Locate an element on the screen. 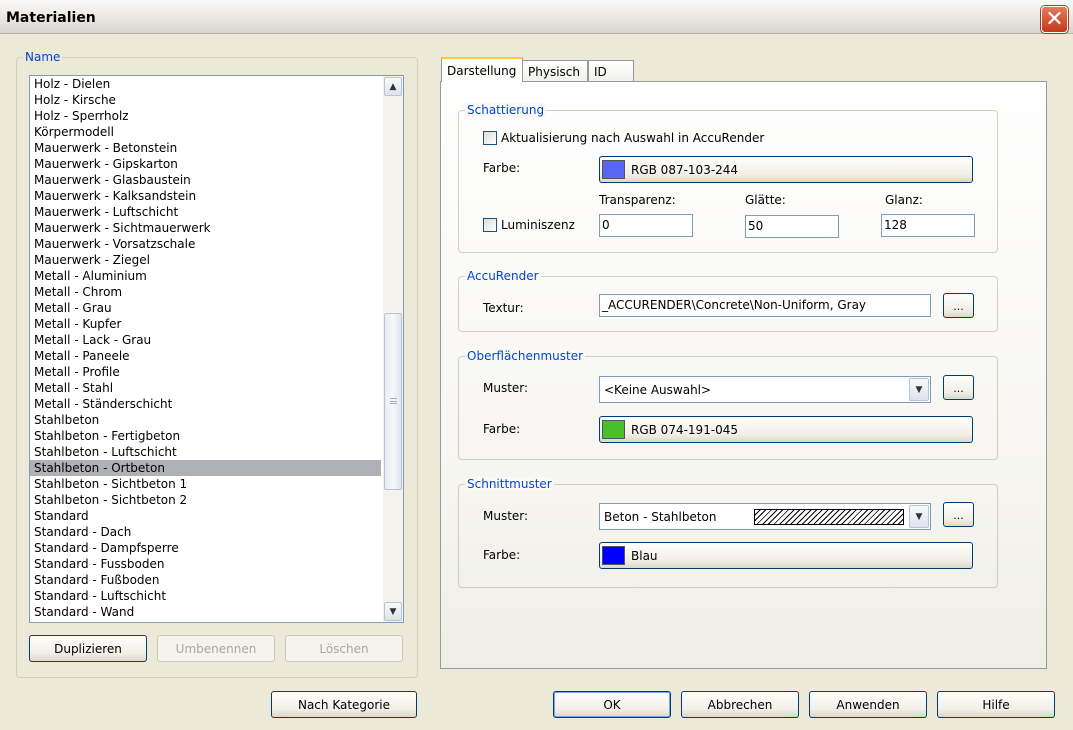 The height and width of the screenshot is (730, 1073). luminescence-label: Luminiszenz is located at coordinates (538, 225).